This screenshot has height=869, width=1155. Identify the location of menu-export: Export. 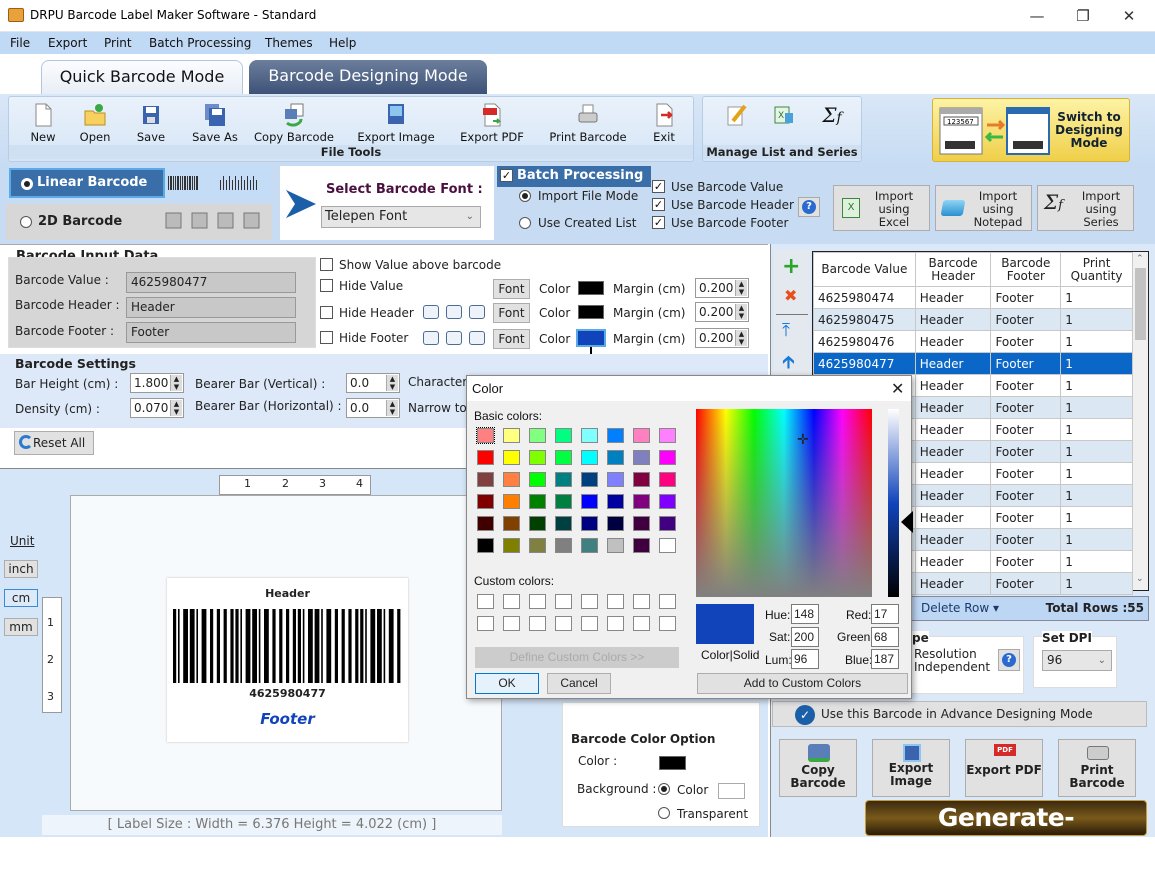
(67, 43).